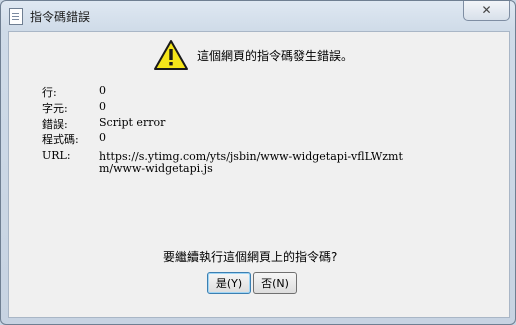  Describe the element at coordinates (102, 90) in the screenshot. I see `line-value: 0` at that location.